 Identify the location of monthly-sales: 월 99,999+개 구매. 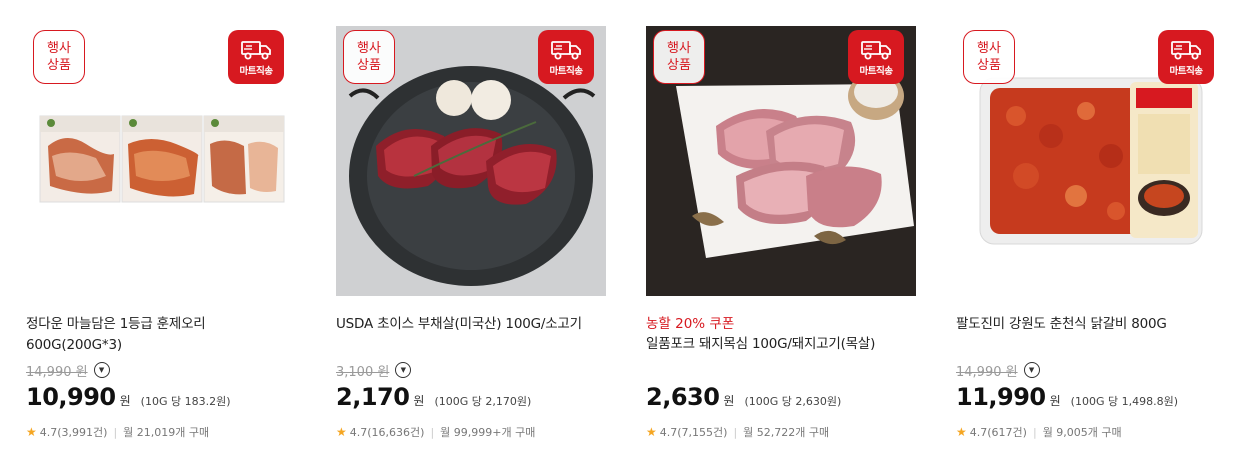
(488, 432).